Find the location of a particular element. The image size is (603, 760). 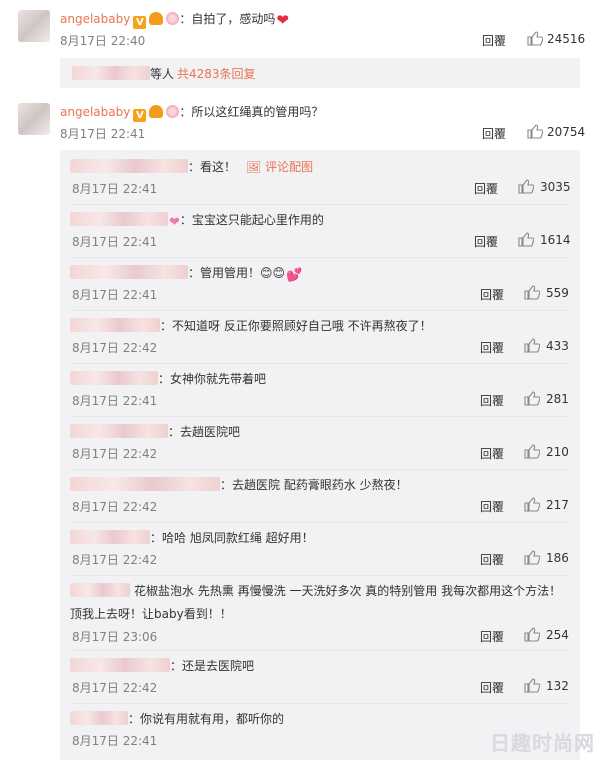

image-link: 🖼 评论配图 is located at coordinates (279, 167).